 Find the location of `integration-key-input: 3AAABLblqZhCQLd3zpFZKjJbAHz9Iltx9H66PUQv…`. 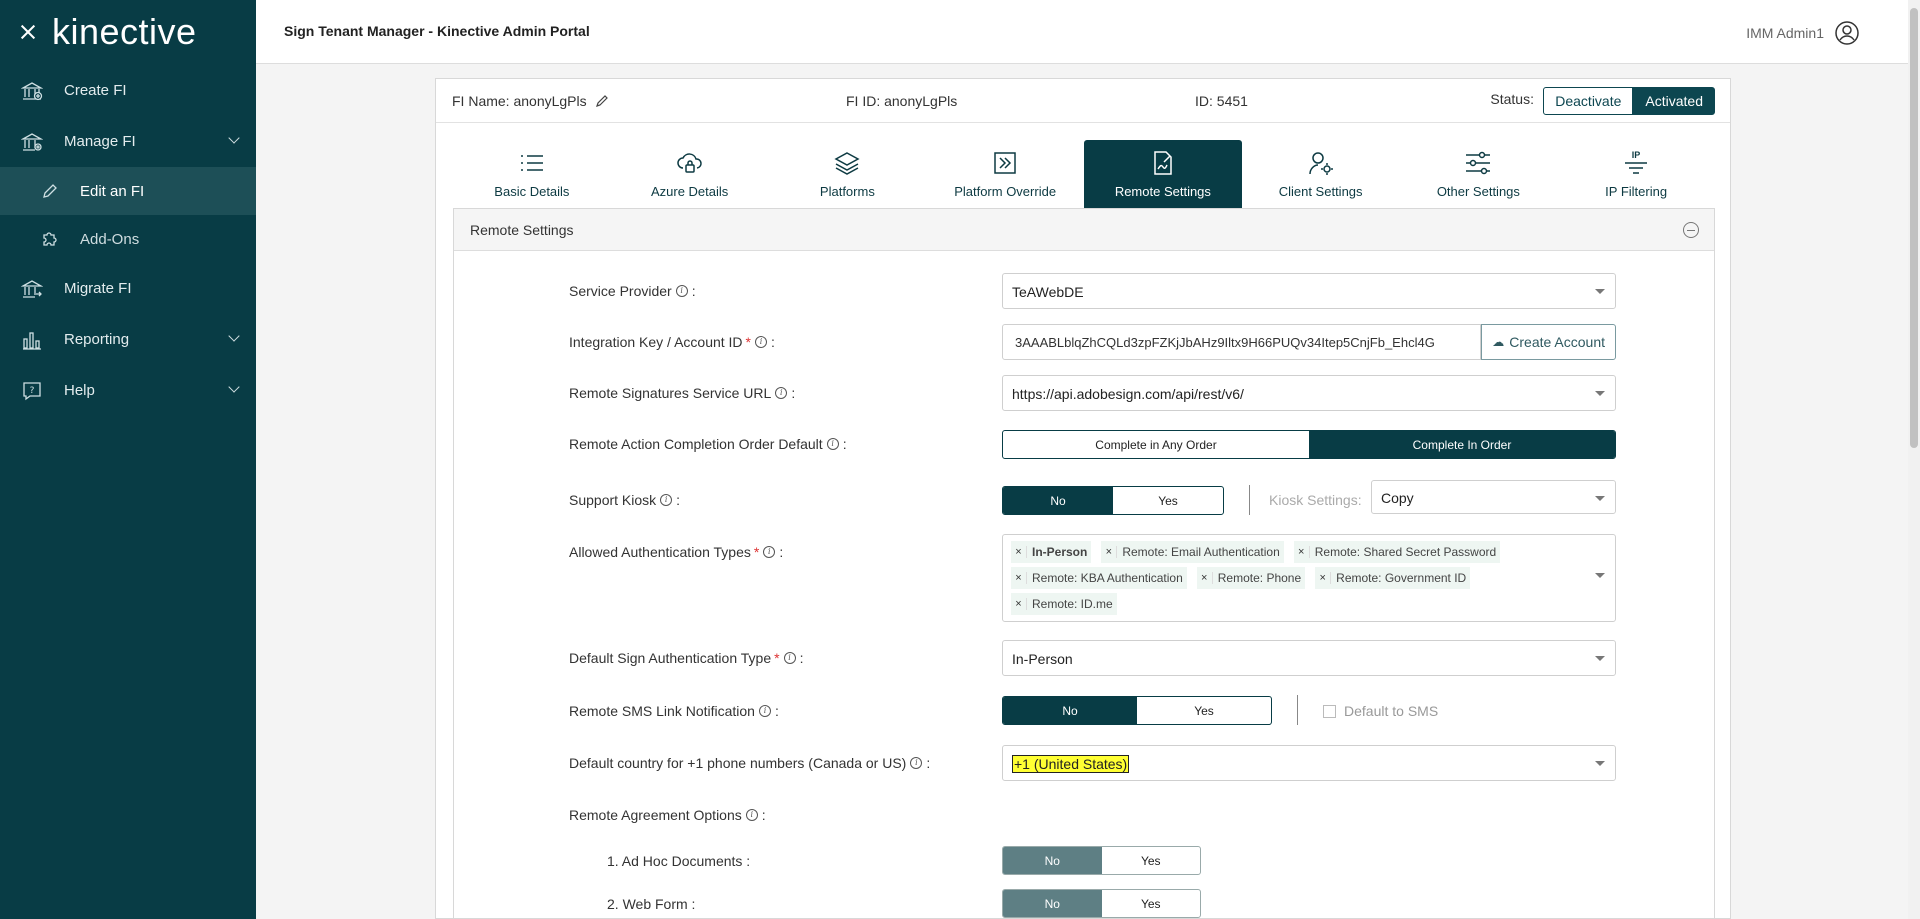

integration-key-input: 3AAABLblqZhCQLd3zpFZKjJbAHz9Iltx9H66PUQv… is located at coordinates (1242, 342).